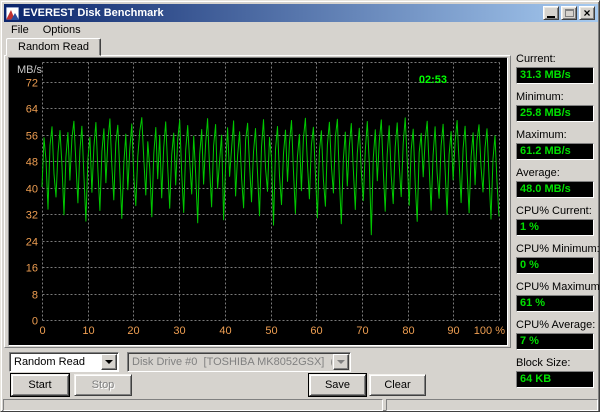 The image size is (600, 412). I want to click on minimize-icon, so click(551, 16).